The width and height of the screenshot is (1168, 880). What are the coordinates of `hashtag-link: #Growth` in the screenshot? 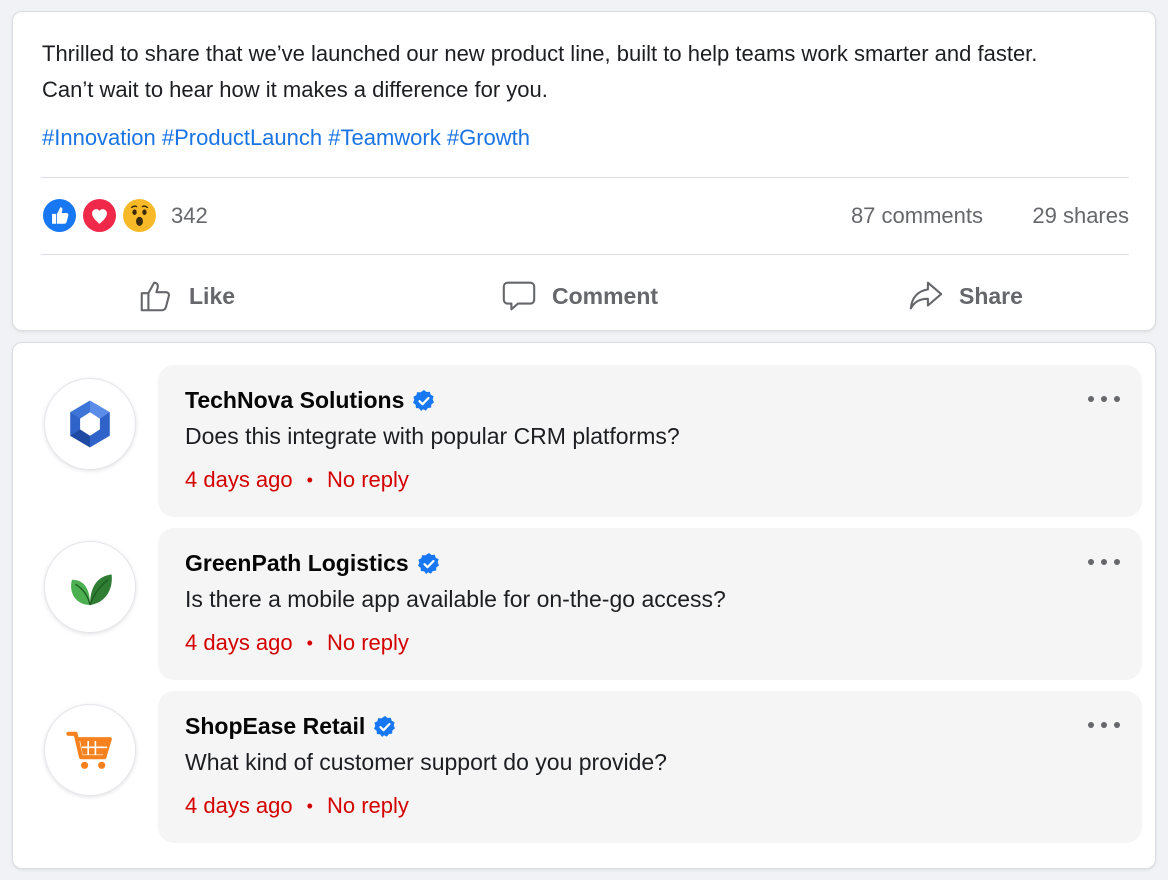 It's located at (488, 137).